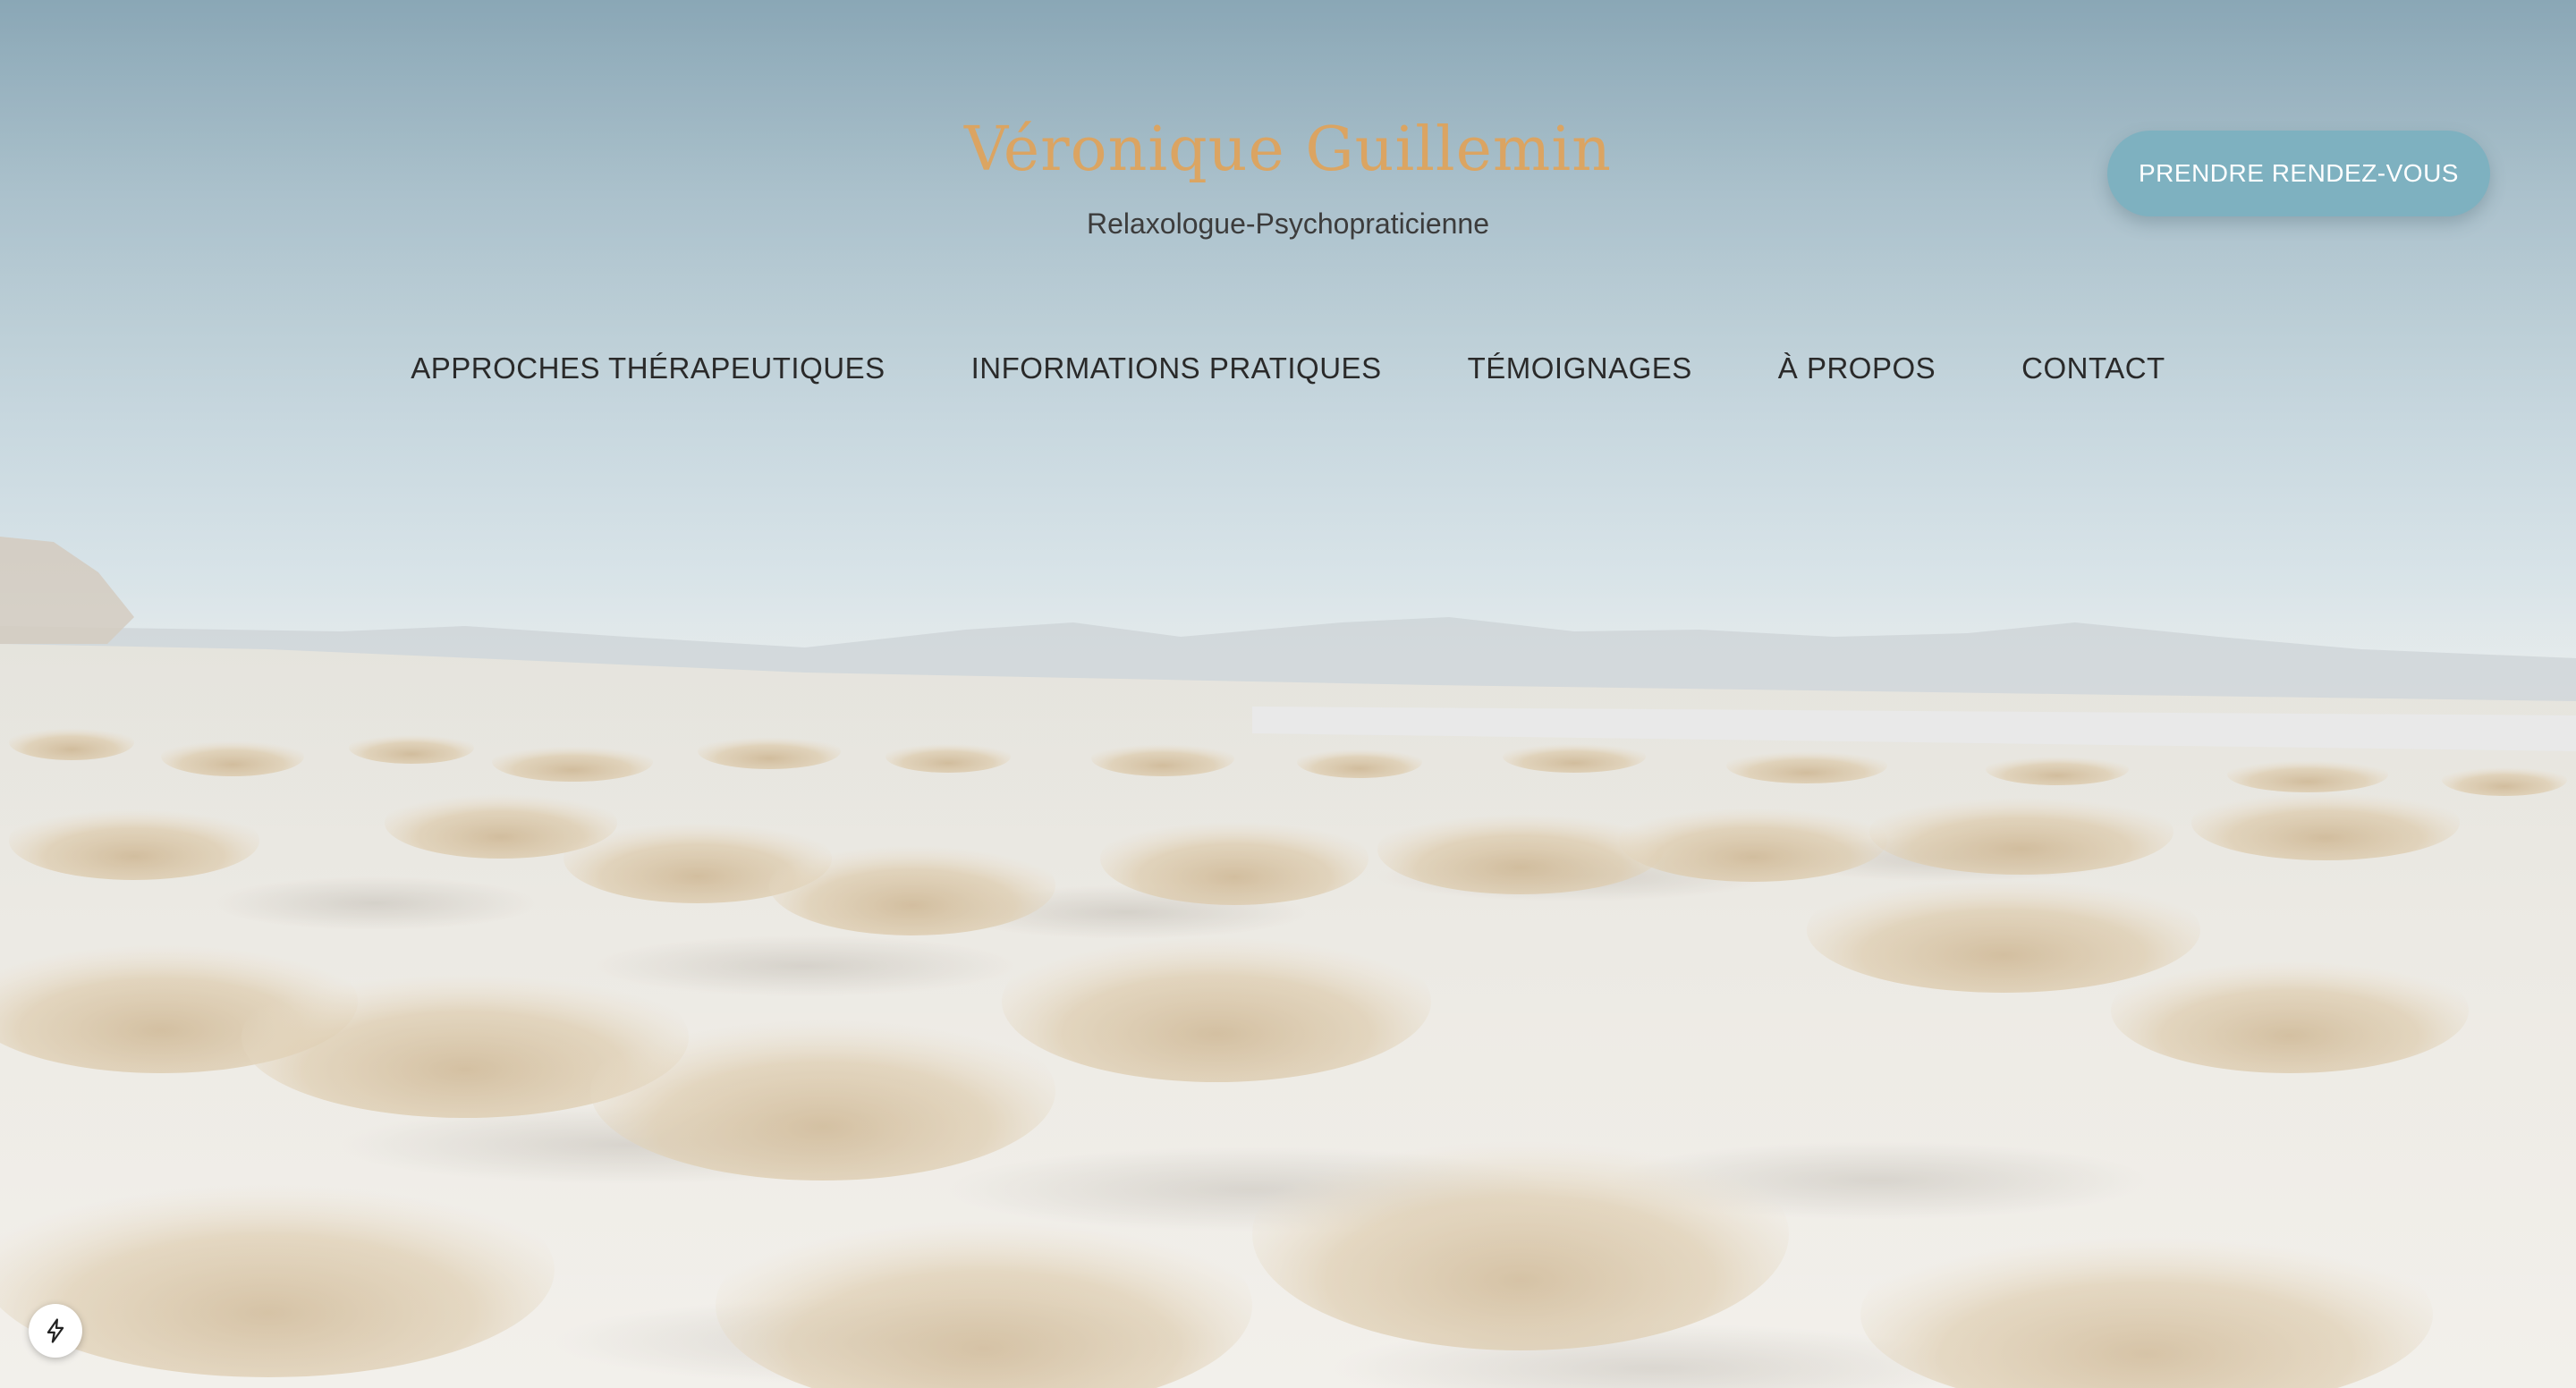  Describe the element at coordinates (1176, 369) in the screenshot. I see `nav-item-informations: INFORMATIONS PRATIQUES` at that location.